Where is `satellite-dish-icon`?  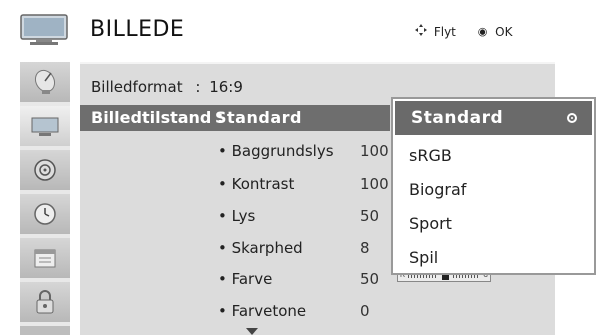 satellite-dish-icon is located at coordinates (45, 81).